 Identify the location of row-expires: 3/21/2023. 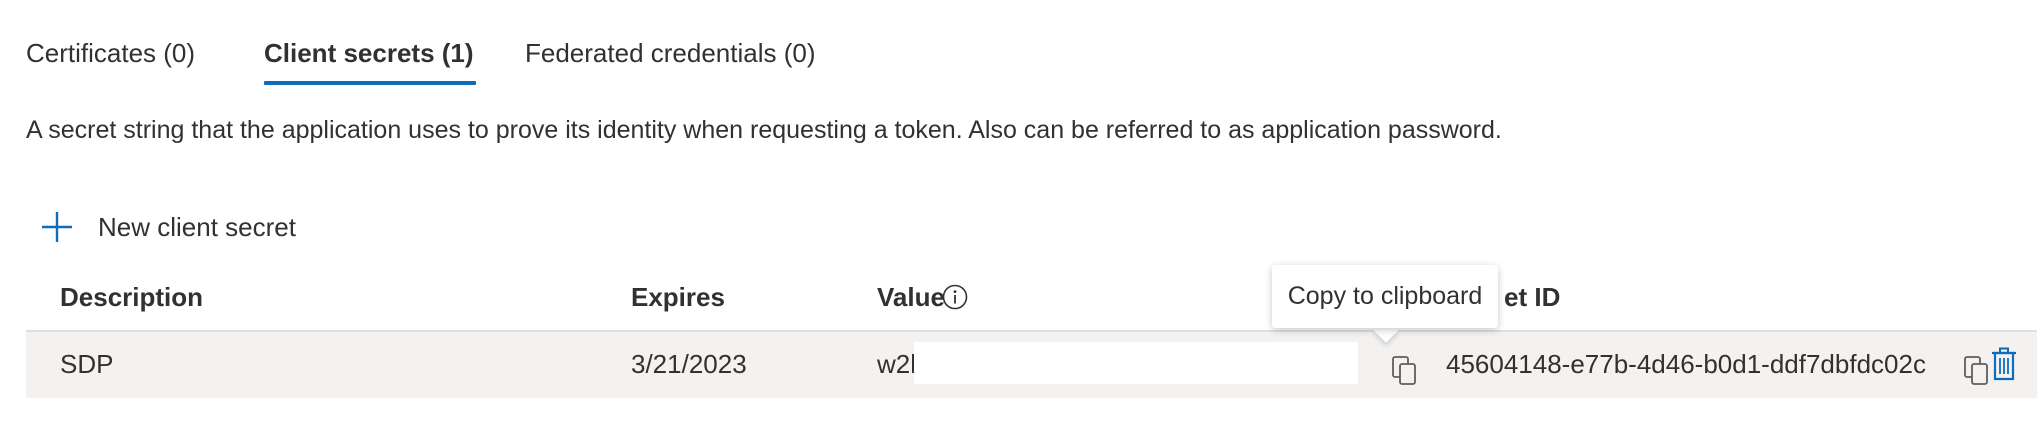
(689, 364).